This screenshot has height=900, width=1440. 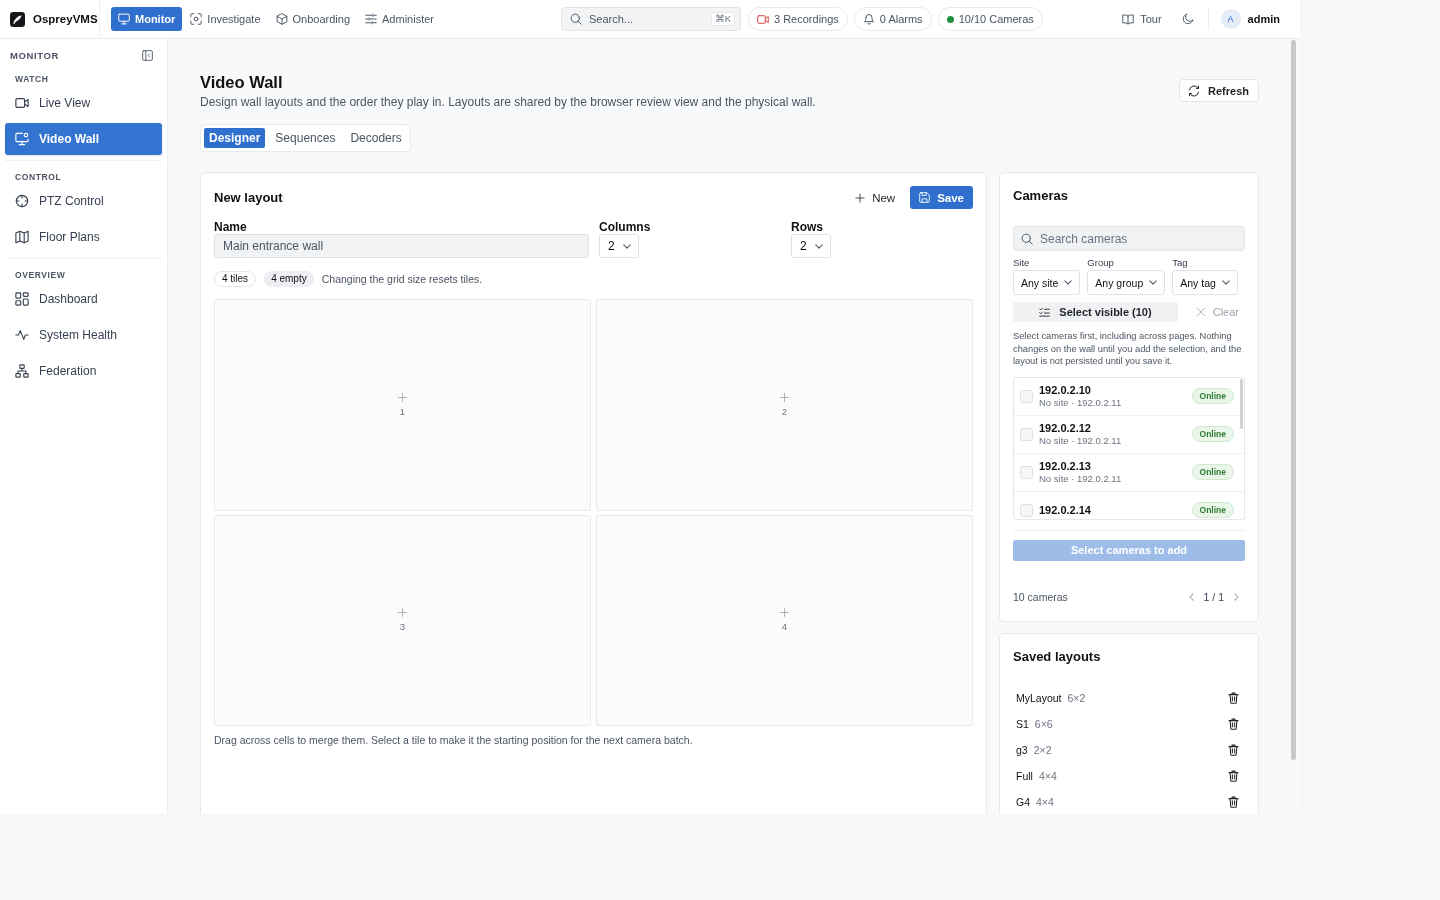 I want to click on package-icon, so click(x=281, y=19).